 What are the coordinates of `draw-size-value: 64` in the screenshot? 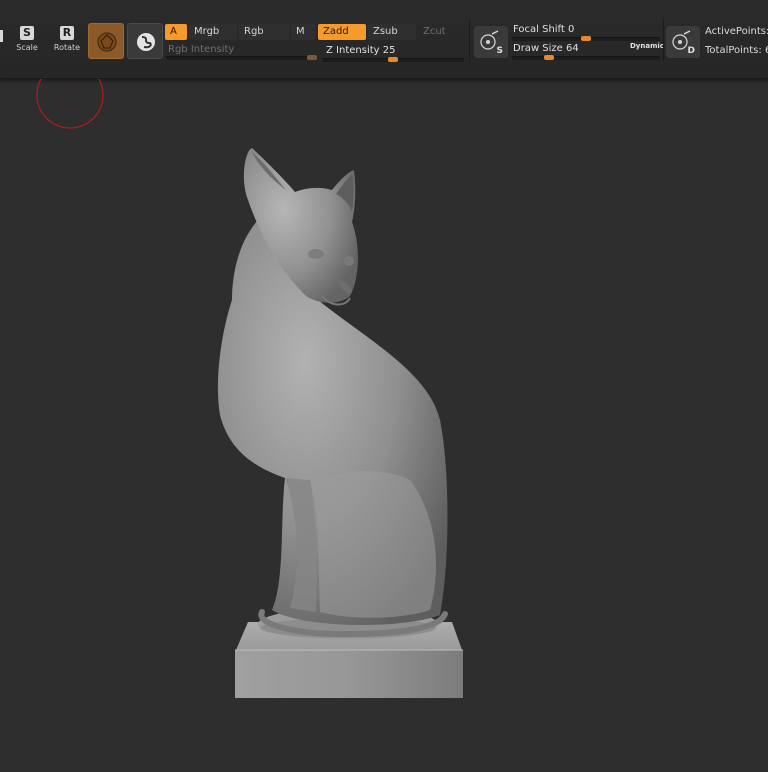 It's located at (572, 48).